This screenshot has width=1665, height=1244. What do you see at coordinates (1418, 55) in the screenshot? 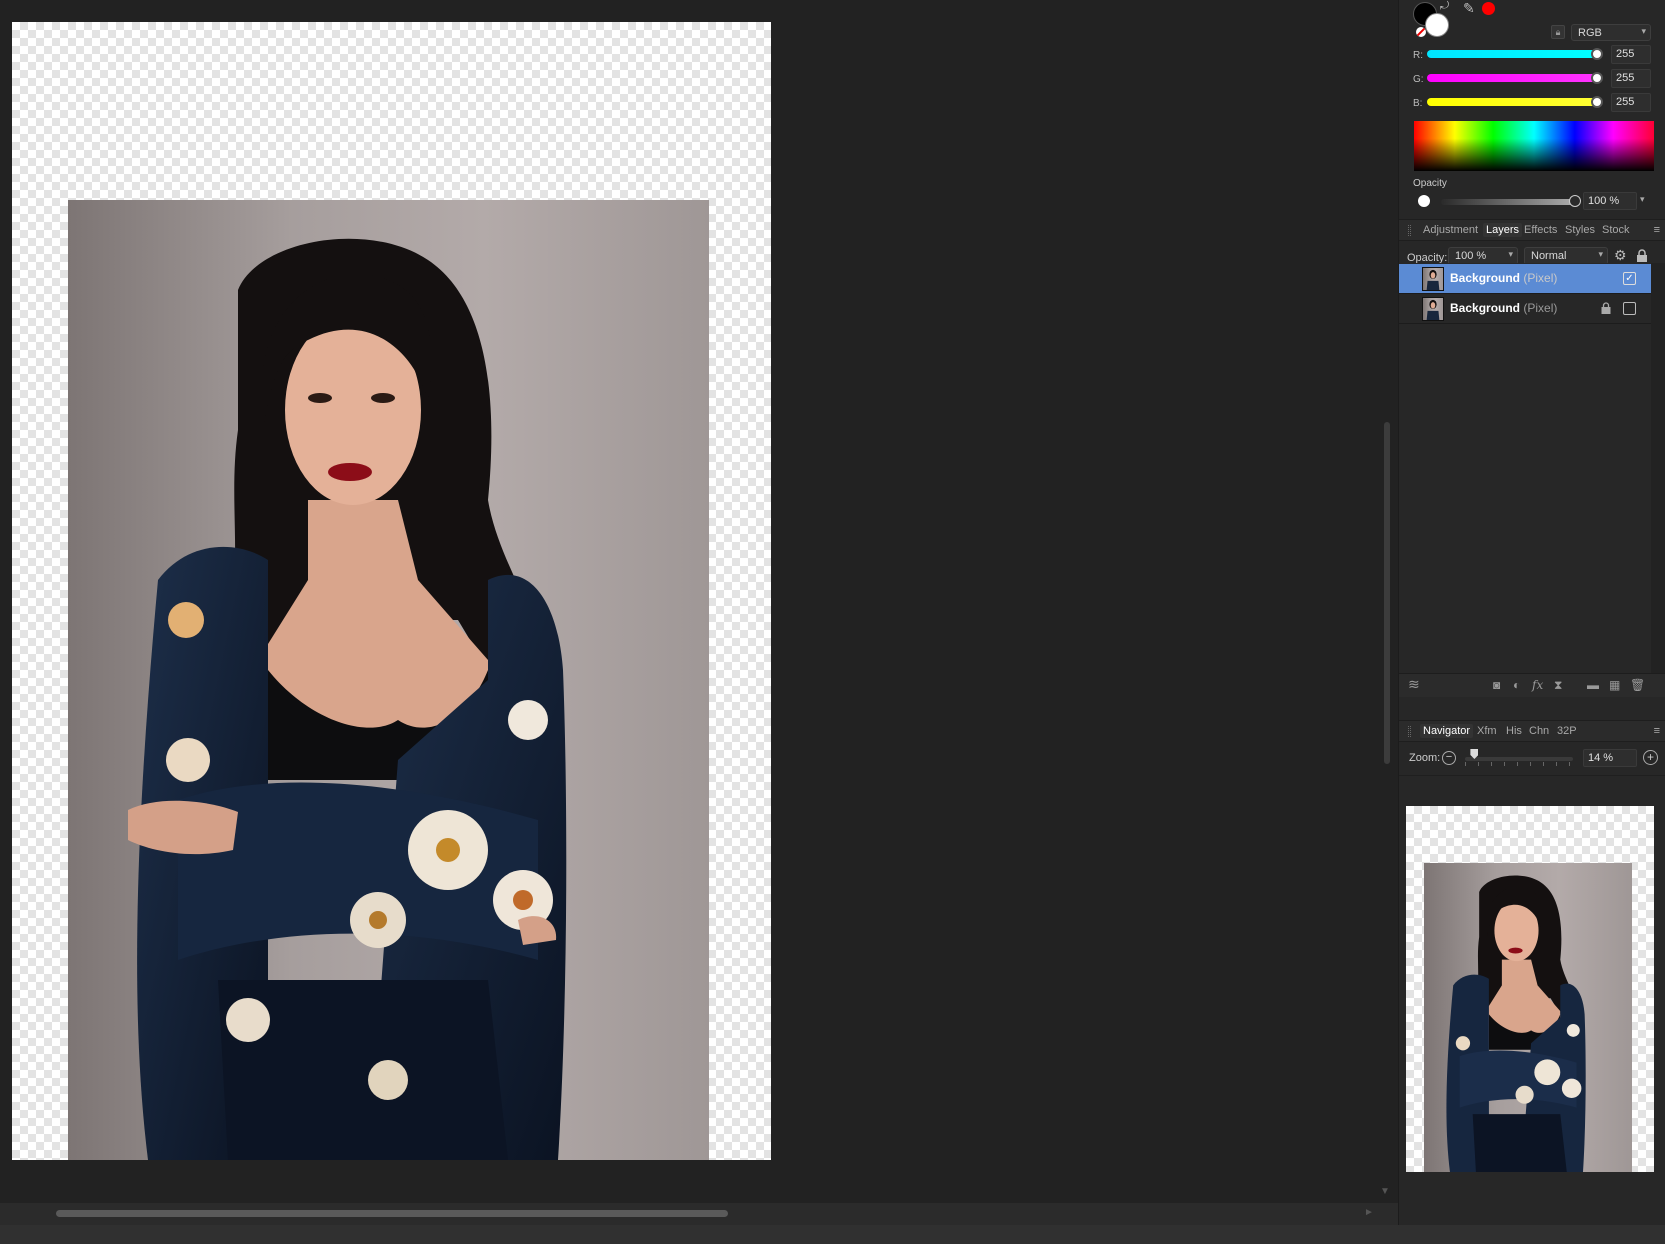
I see `channel-label: R:` at bounding box center [1418, 55].